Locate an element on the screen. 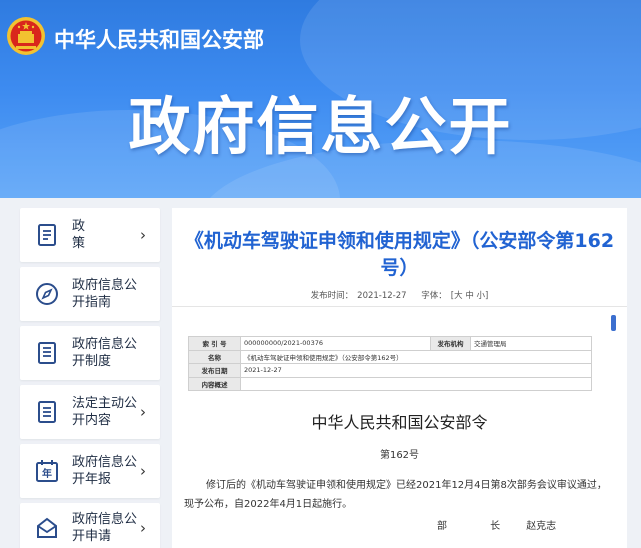 Image resolution: width=641 pixels, height=548 pixels. font-size-options: [大 中 小] is located at coordinates (470, 296).